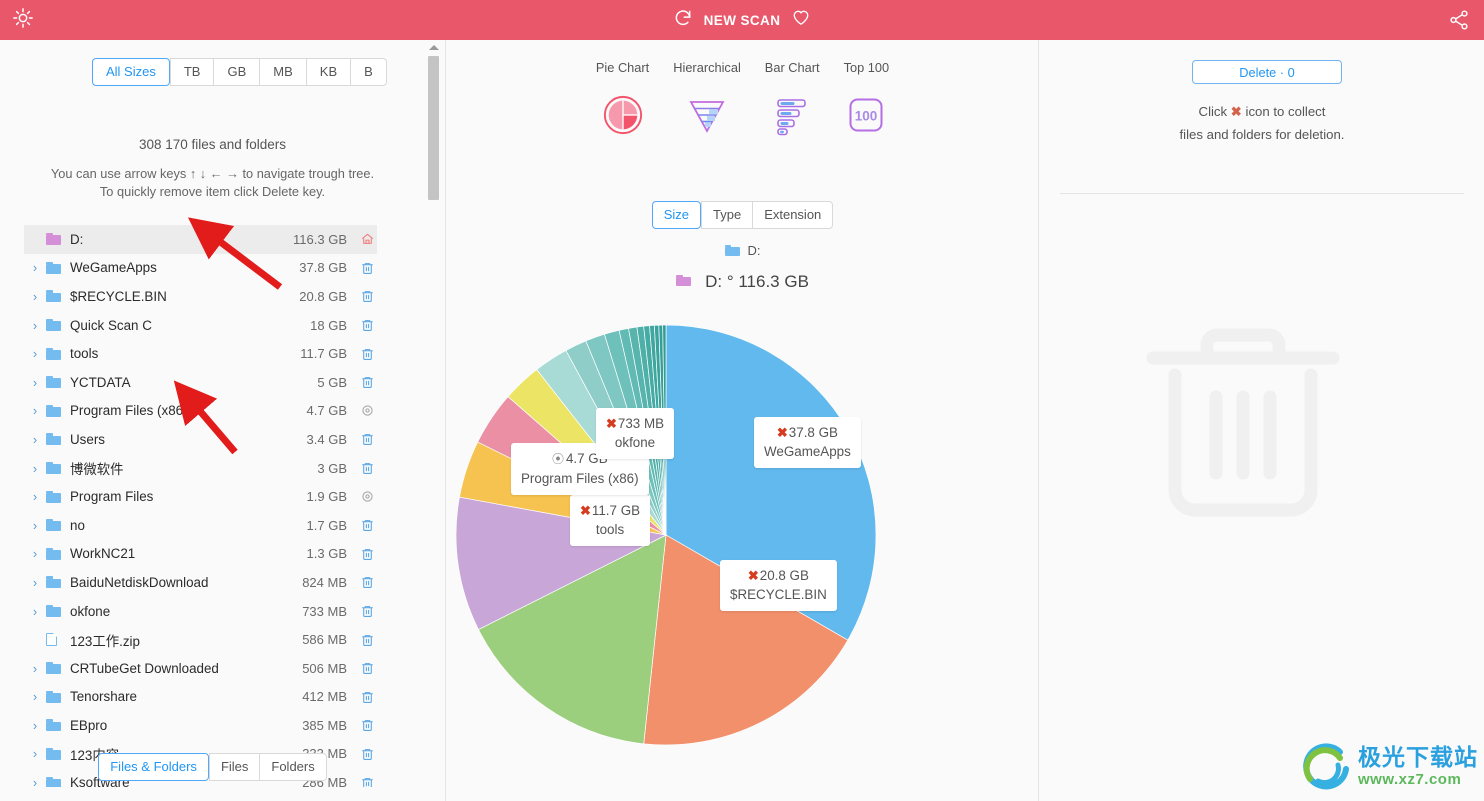  Describe the element at coordinates (153, 767) in the screenshot. I see `scope-filter-files-and-folders: Files & Folders` at that location.